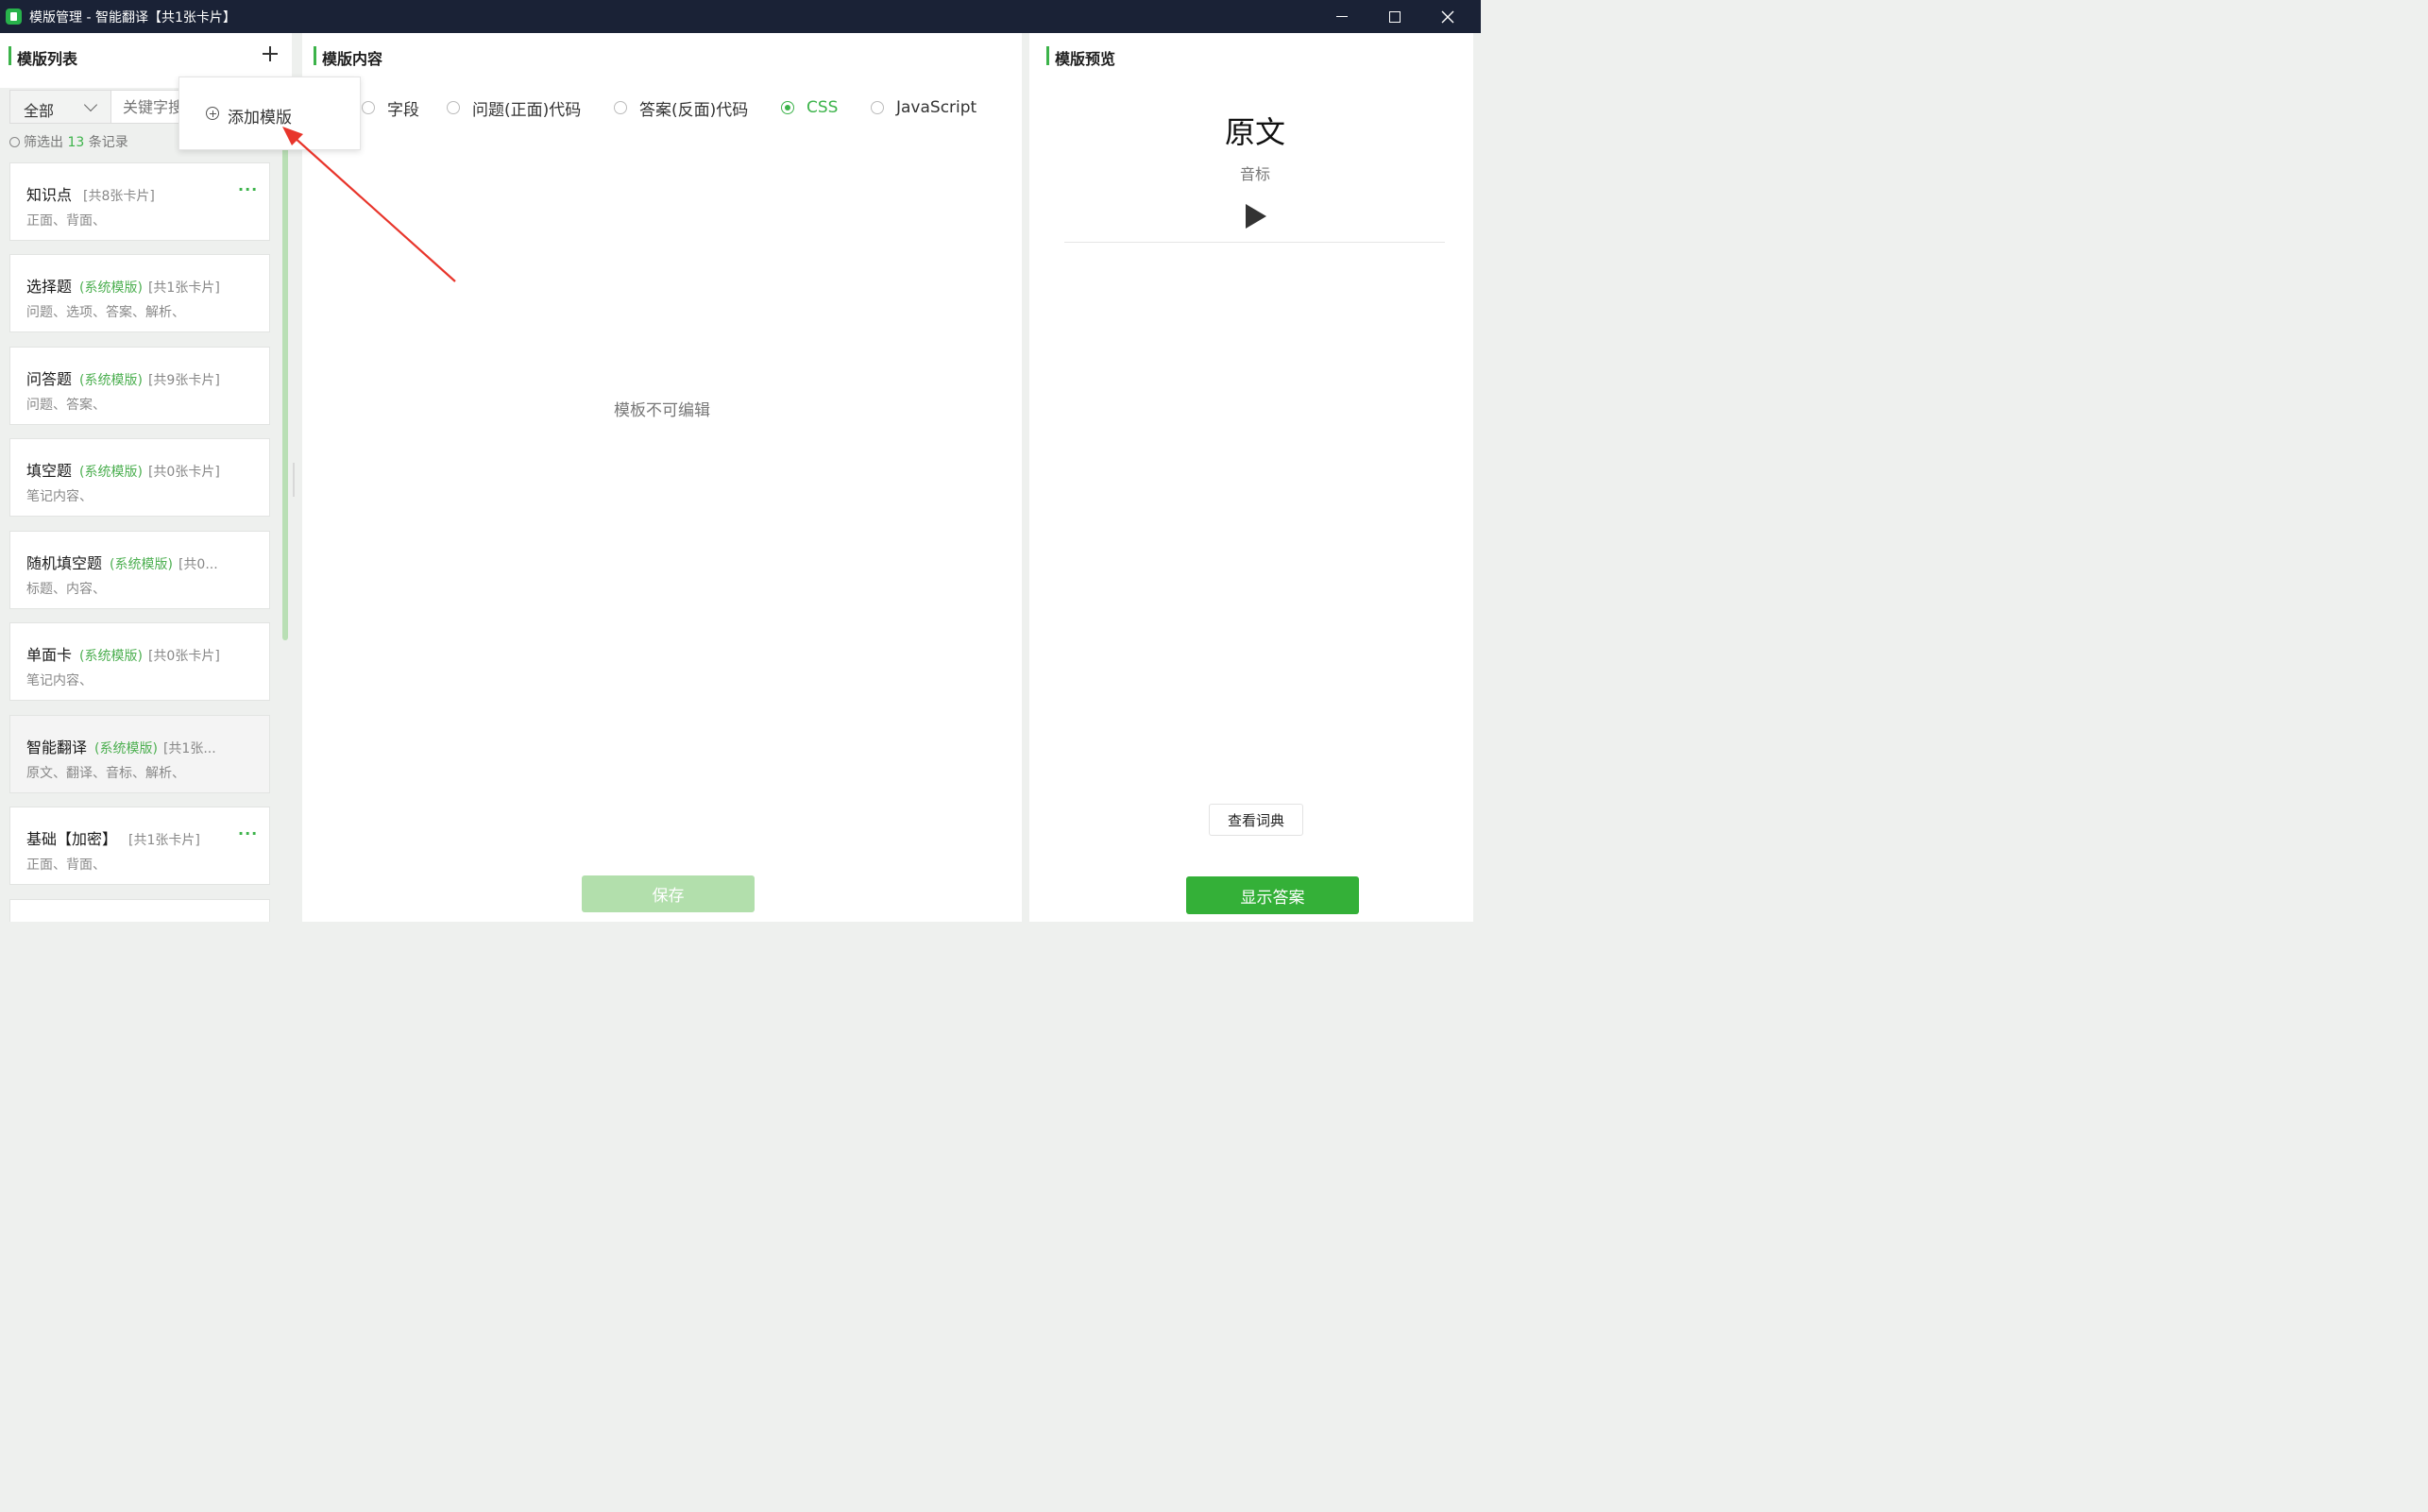 Image resolution: width=2428 pixels, height=1512 pixels. Describe the element at coordinates (1251, 477) in the screenshot. I see `template-preview-panel: 模版预览 原文 音标 查看词典 显示答案` at that location.